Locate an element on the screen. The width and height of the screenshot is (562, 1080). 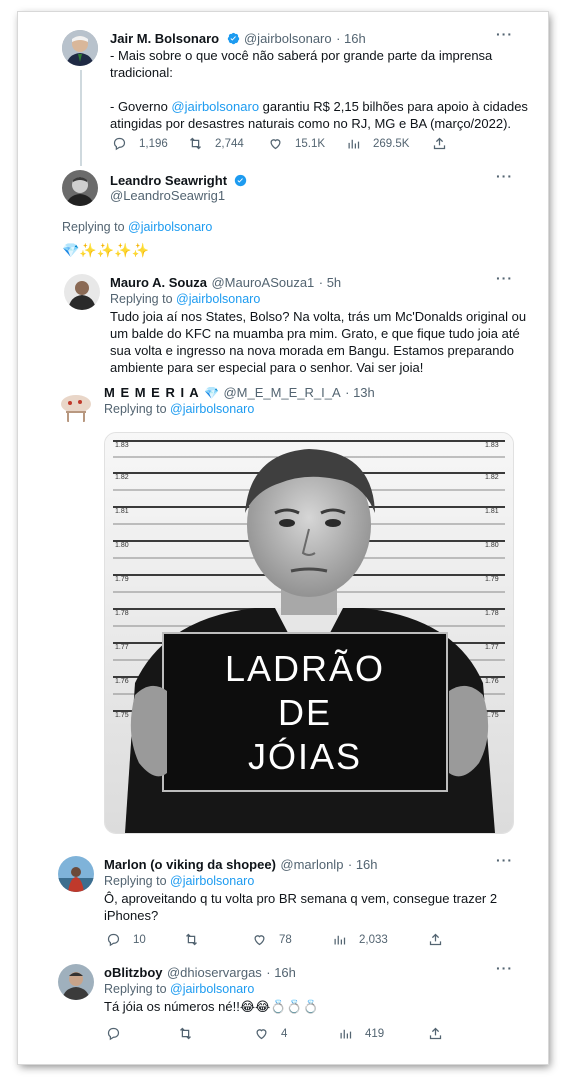
author-name: M E M E R I A is located at coordinates (152, 392).